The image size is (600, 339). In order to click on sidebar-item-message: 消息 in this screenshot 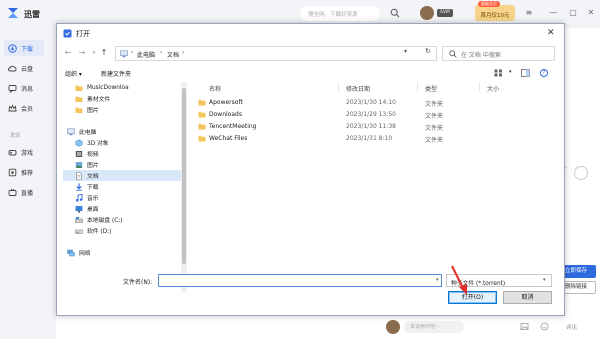, I will do `click(24, 88)`.